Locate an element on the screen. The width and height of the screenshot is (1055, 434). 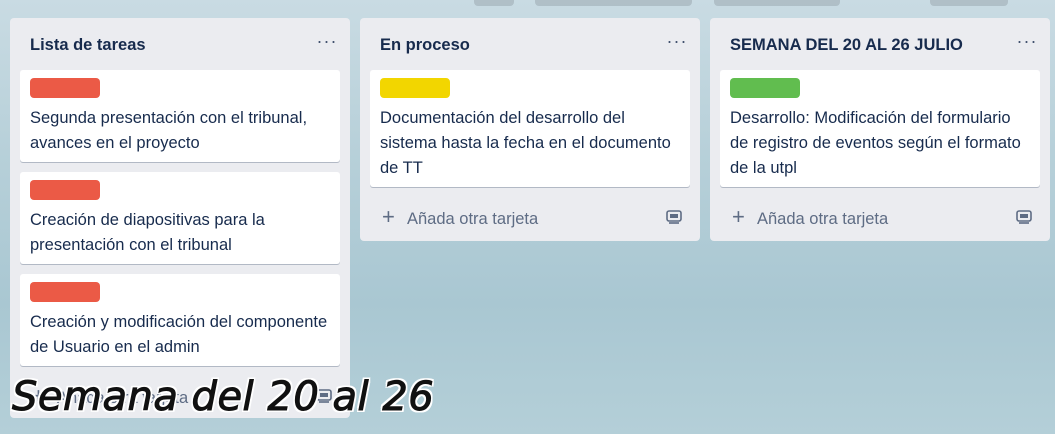
list-header: SEMANA DEL 20 AL 26 JULIO ··· is located at coordinates (880, 44).